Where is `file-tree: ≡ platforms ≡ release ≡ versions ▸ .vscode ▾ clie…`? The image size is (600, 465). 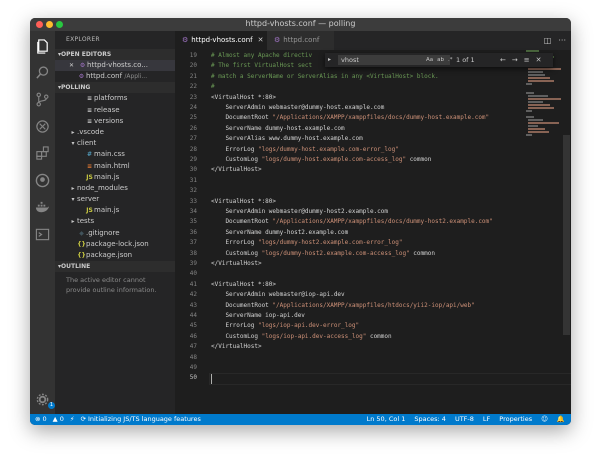
file-tree: ≡ platforms ≡ release ≡ versions ▸ .vscode ▾ clie… is located at coordinates (115, 177).